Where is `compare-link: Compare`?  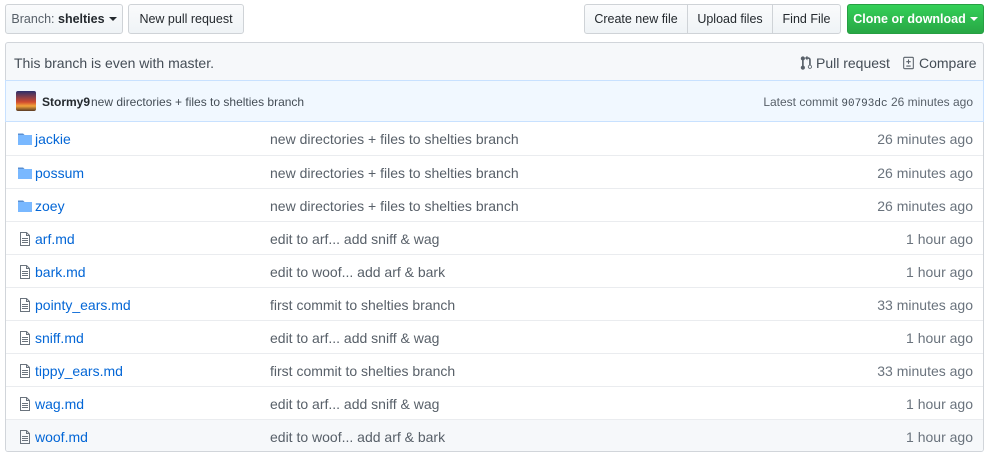 compare-link: Compare is located at coordinates (939, 63).